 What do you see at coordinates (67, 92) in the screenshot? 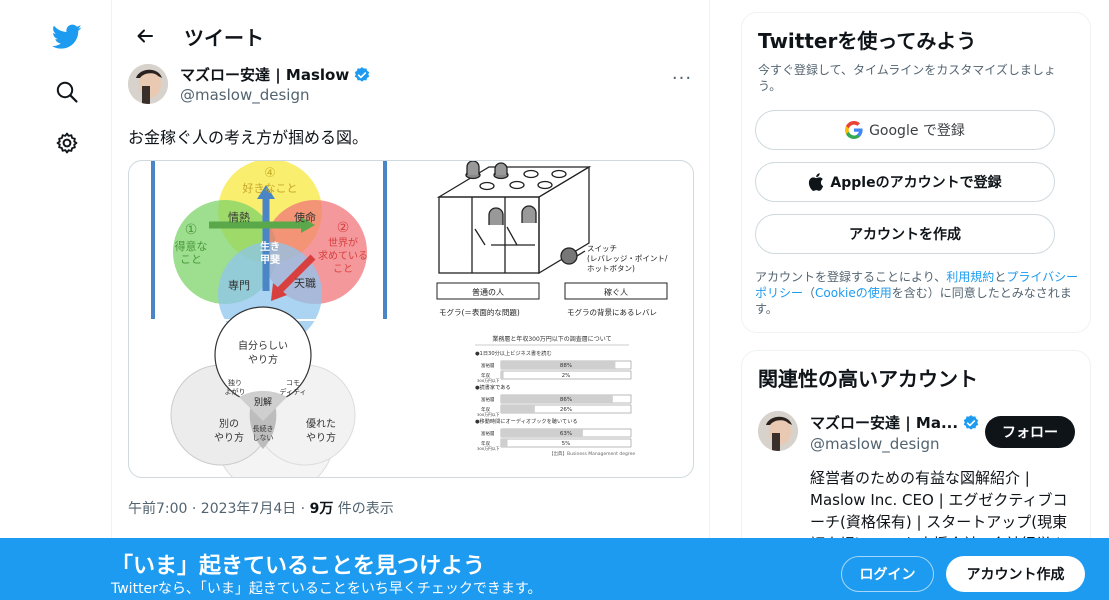
I see `search-icon` at bounding box center [67, 92].